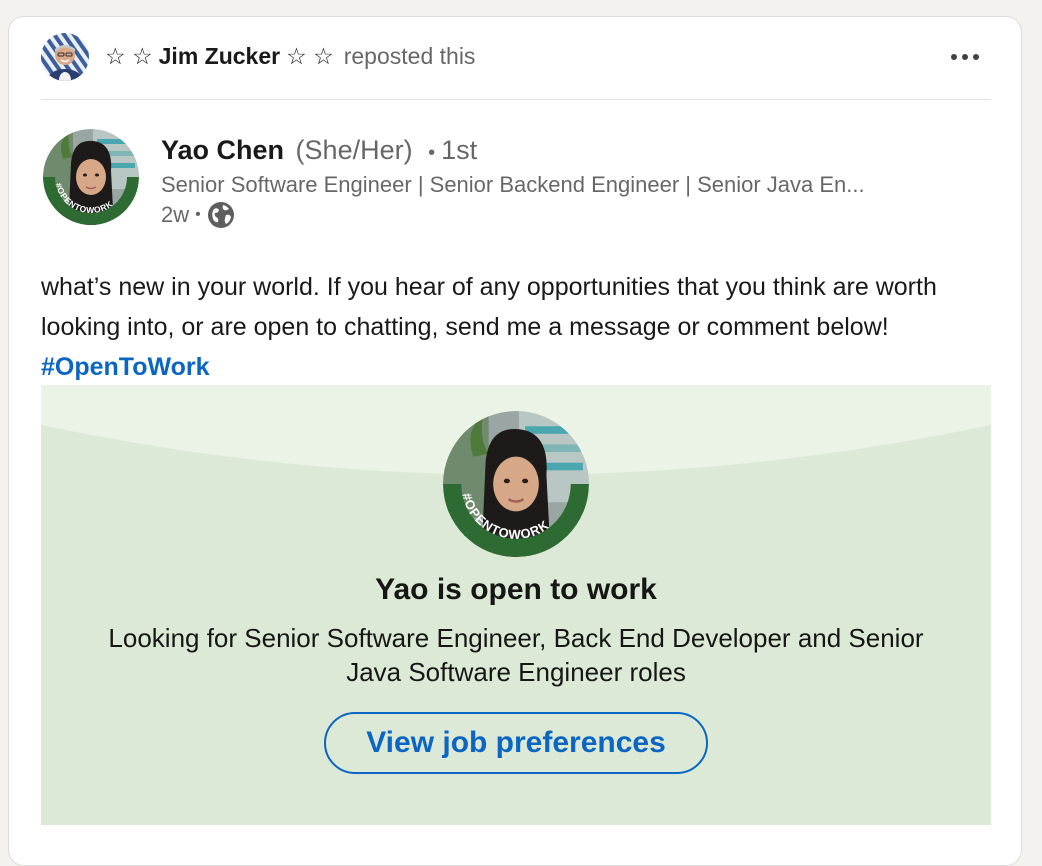 This screenshot has height=866, width=1042. I want to click on open-to-work-avatar: #OPENTOWORK, so click(516, 484).